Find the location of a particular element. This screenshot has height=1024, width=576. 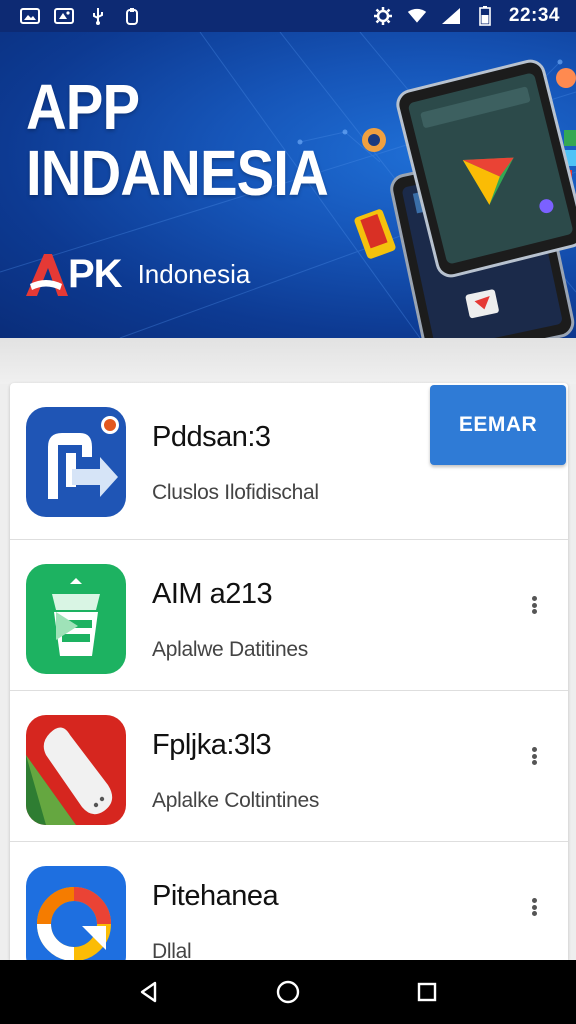

clipboard-icon is located at coordinates (132, 16).